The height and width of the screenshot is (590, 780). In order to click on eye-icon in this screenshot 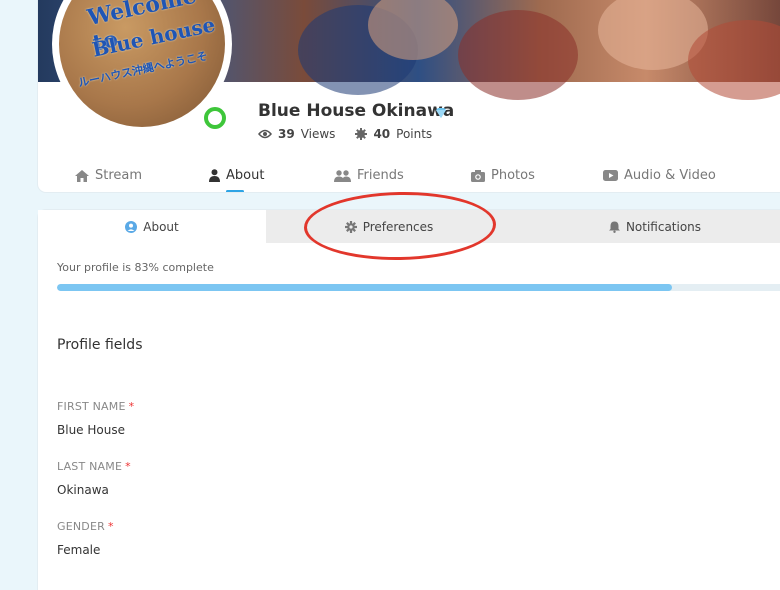, I will do `click(265, 134)`.